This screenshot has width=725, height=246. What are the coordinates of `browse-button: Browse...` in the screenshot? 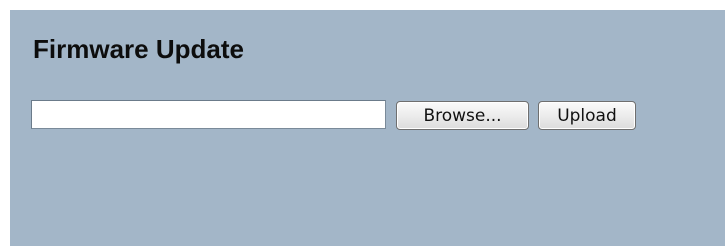 It's located at (462, 115).